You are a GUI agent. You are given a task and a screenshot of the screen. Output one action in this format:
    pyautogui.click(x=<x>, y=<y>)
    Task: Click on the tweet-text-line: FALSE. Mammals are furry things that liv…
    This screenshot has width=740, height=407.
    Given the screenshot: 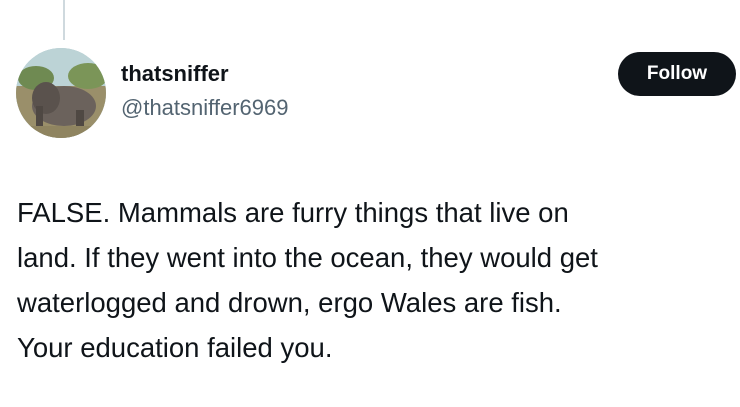 What is the action you would take?
    pyautogui.click(x=293, y=212)
    